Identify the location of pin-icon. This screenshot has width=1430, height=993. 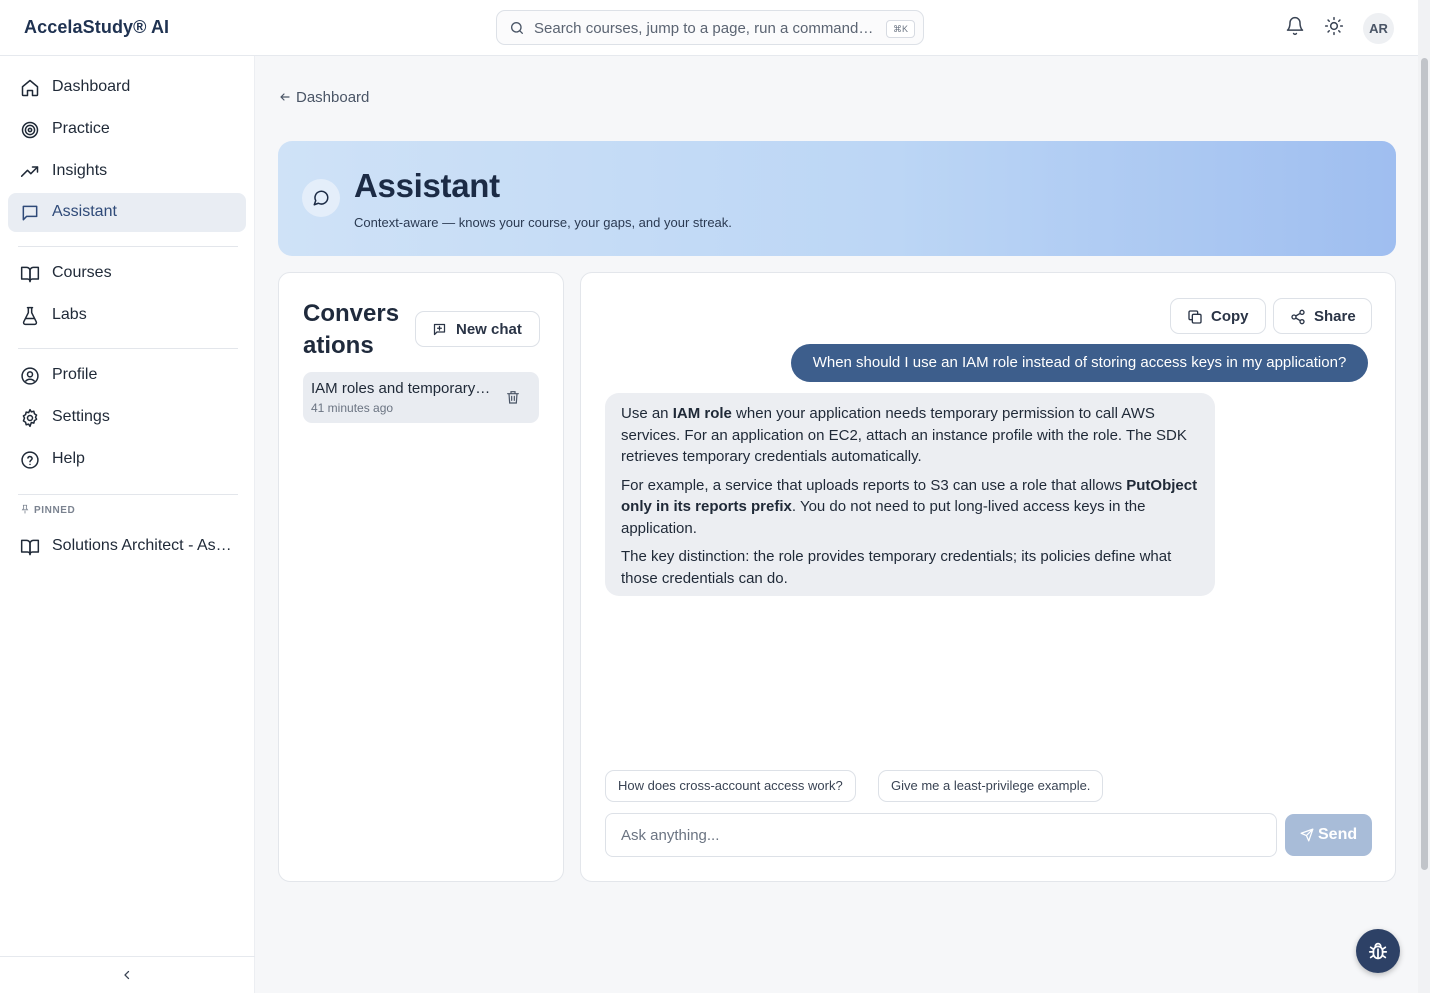
(25, 509).